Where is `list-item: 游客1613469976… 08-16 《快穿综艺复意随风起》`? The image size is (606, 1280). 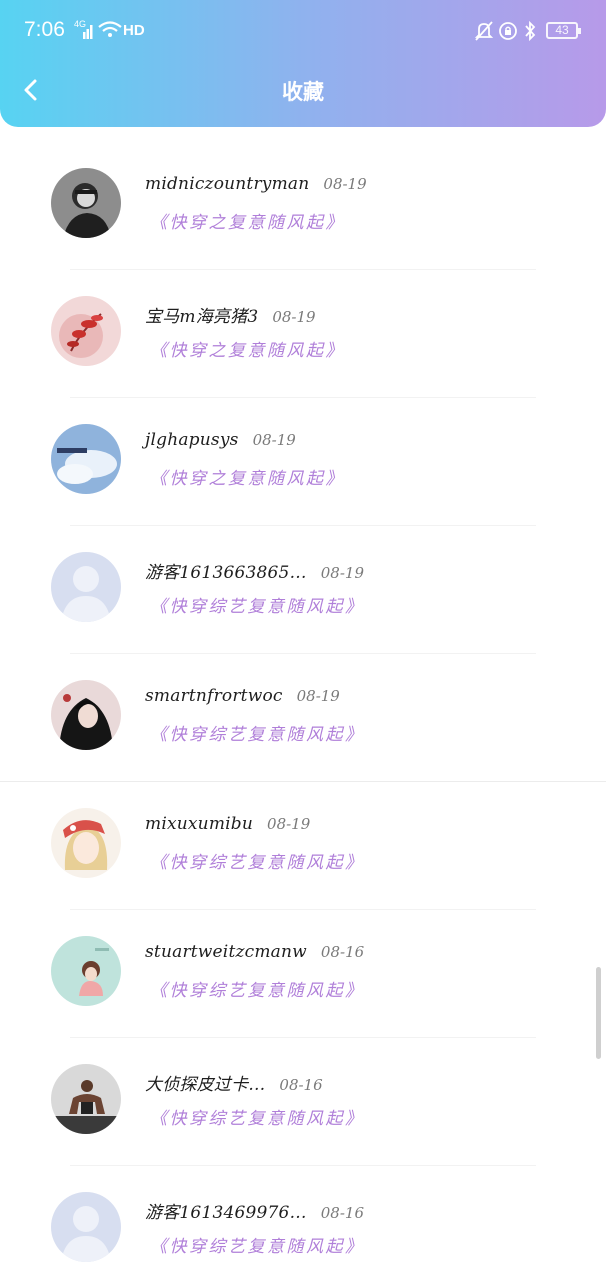 list-item: 游客1613469976… 08-16 《快穿综艺复意随风起》 is located at coordinates (303, 1223).